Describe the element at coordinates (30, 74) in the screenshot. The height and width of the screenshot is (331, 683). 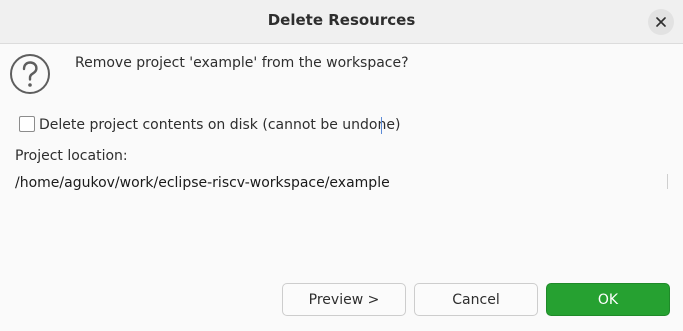
I see `question-icon` at that location.